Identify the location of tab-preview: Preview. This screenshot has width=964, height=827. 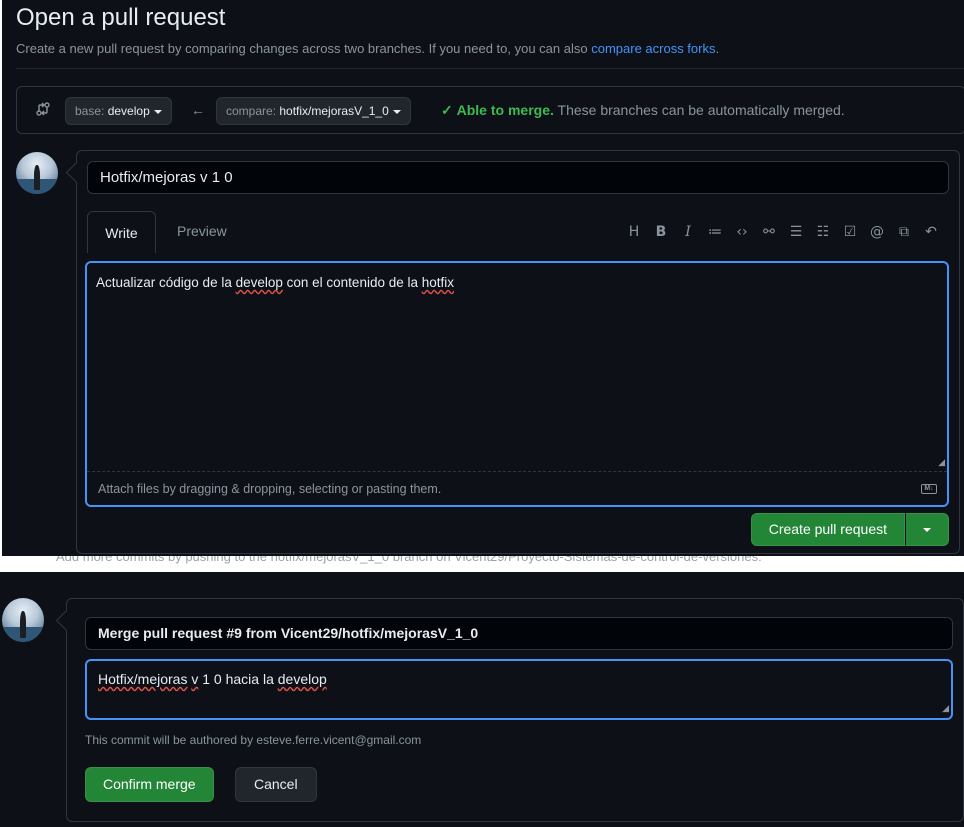
(202, 231).